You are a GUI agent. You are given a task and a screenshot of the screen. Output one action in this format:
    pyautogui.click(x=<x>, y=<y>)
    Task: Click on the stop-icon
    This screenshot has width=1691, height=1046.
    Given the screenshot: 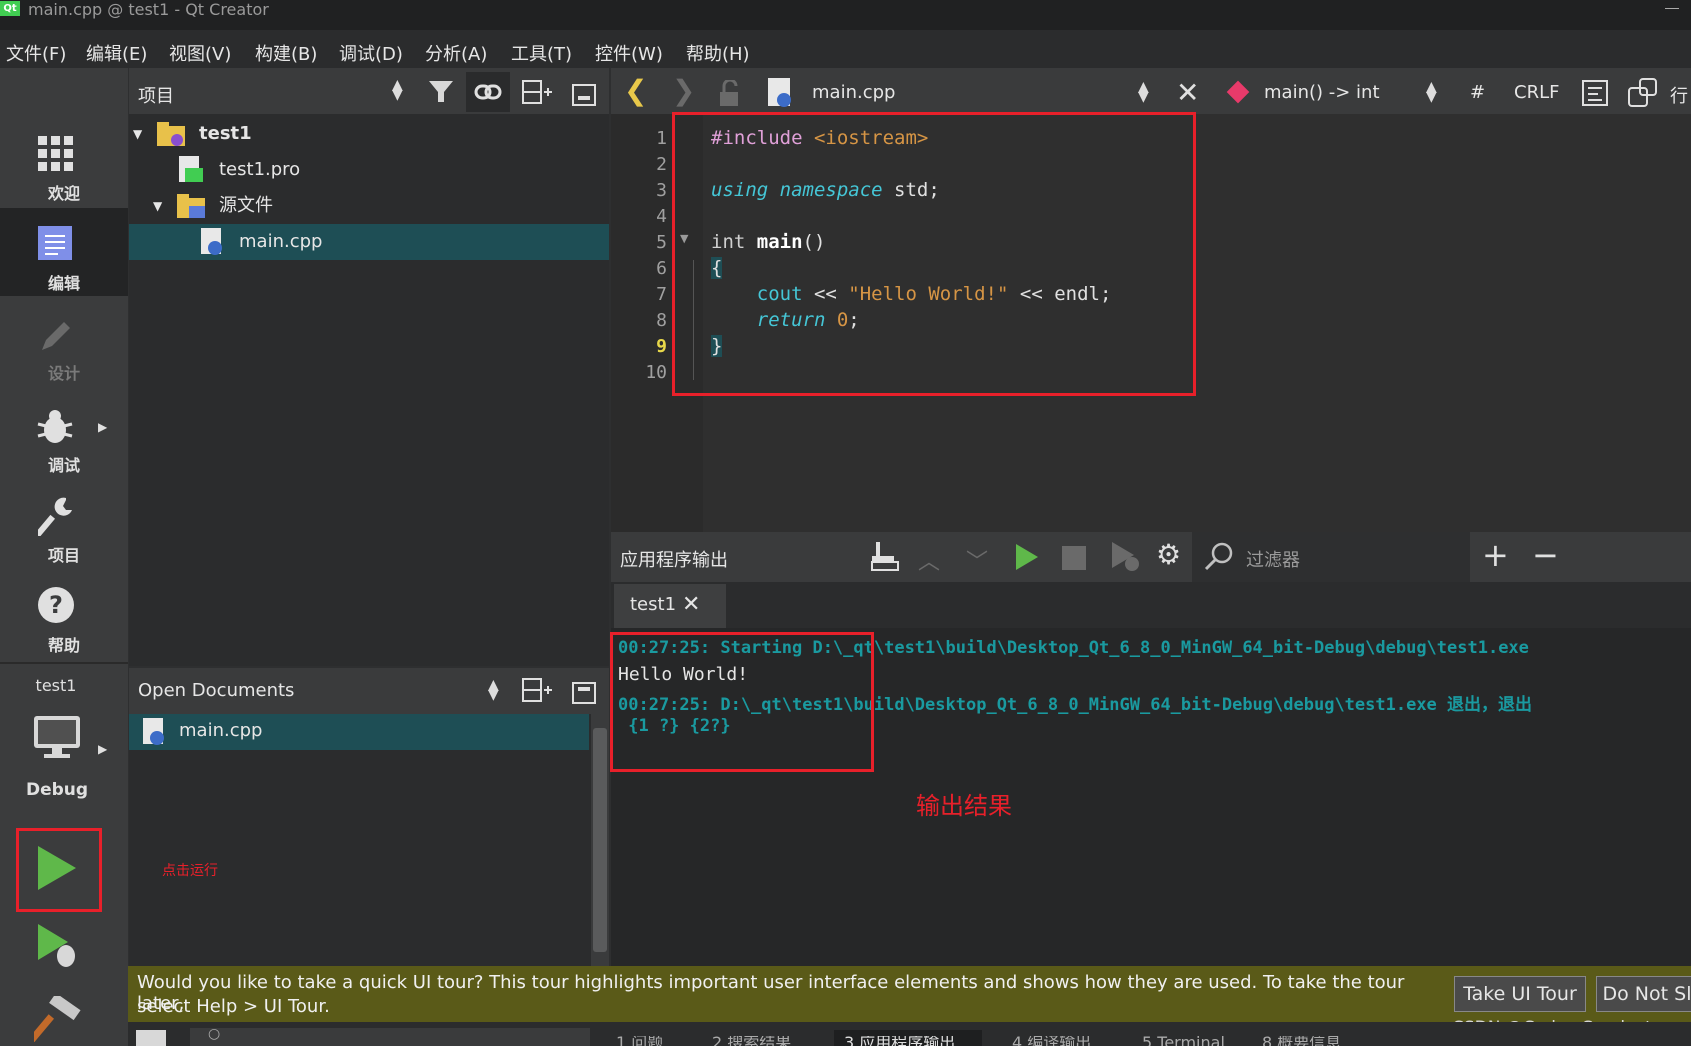 What is the action you would take?
    pyautogui.click(x=1074, y=558)
    